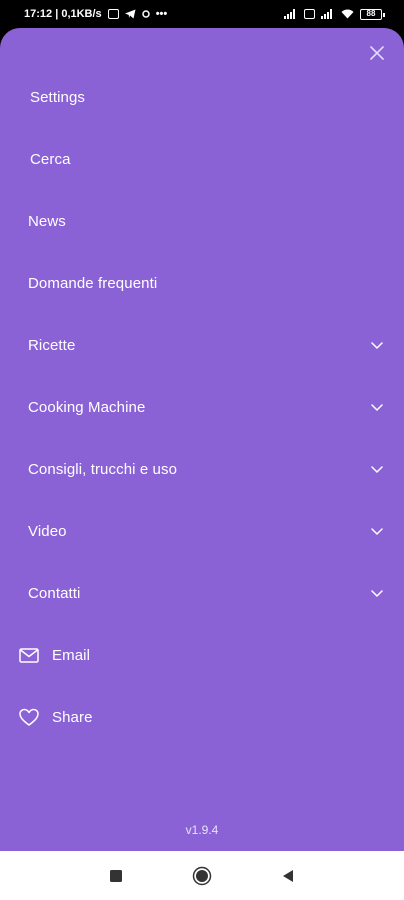 The height and width of the screenshot is (900, 404). Describe the element at coordinates (103, 469) in the screenshot. I see `menu-item-label: Consigli, trucchi e uso` at that location.